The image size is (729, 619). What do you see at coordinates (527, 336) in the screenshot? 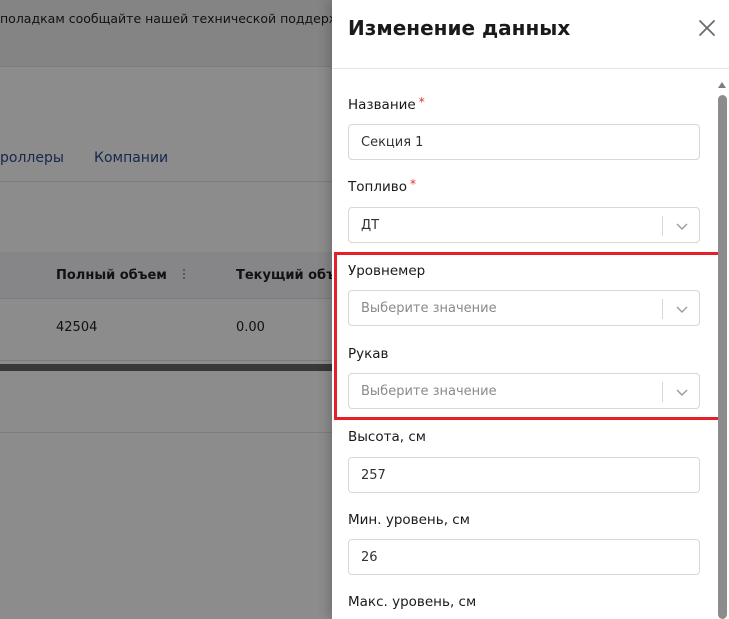
I see `highlight-box` at bounding box center [527, 336].